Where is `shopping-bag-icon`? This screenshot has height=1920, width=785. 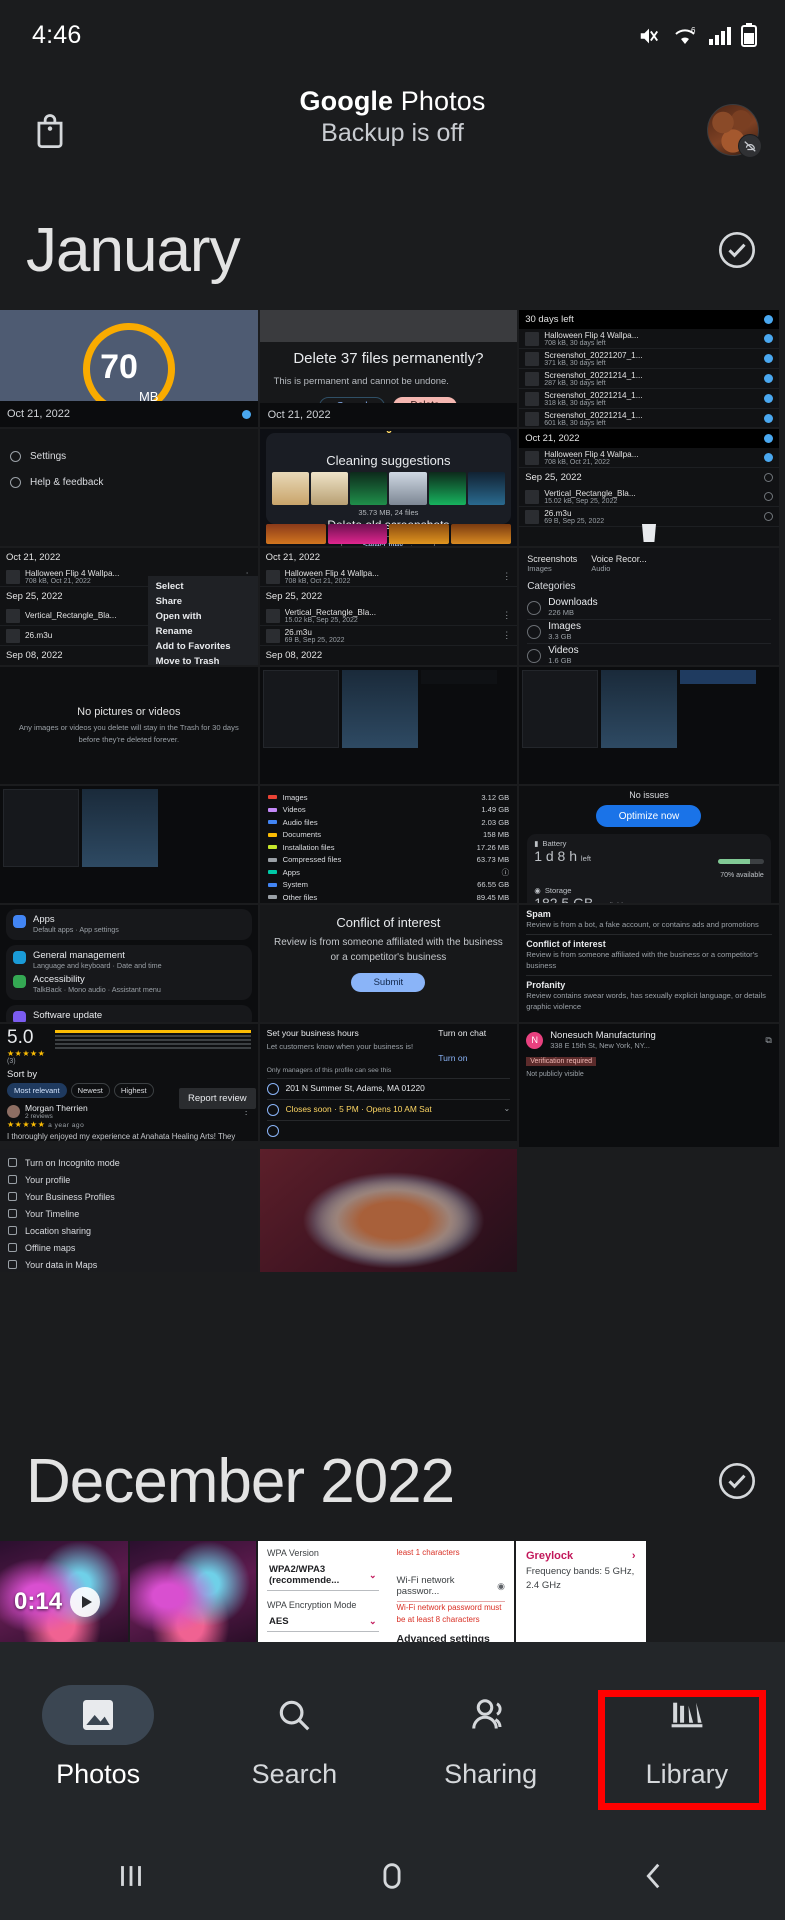 shopping-bag-icon is located at coordinates (50, 130).